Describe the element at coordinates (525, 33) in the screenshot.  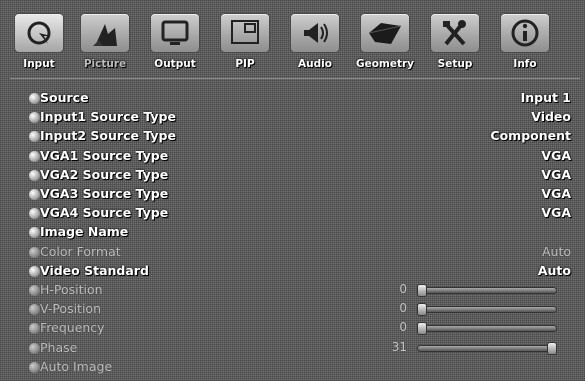
I see `info-icon` at that location.